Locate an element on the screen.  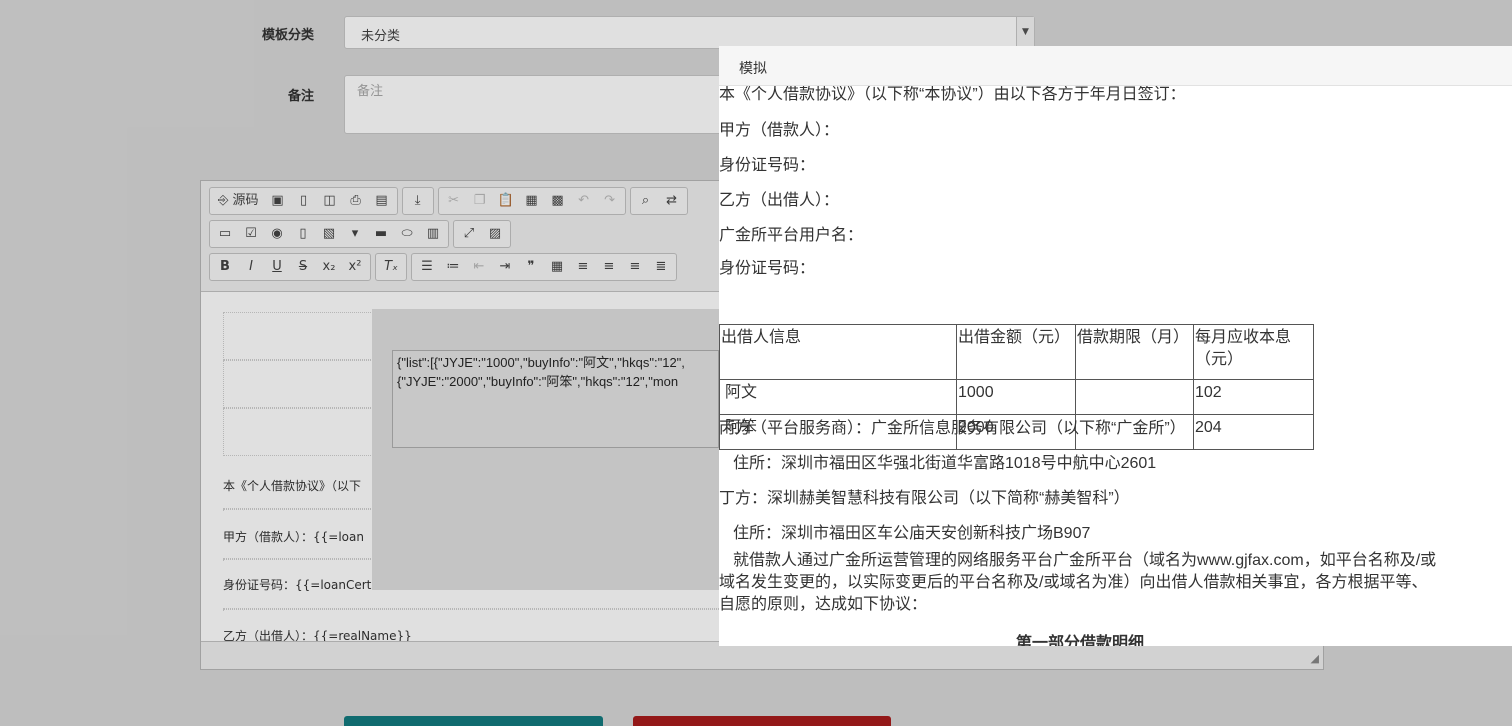
id-b-text: 身份证号码： is located at coordinates (767, 268).